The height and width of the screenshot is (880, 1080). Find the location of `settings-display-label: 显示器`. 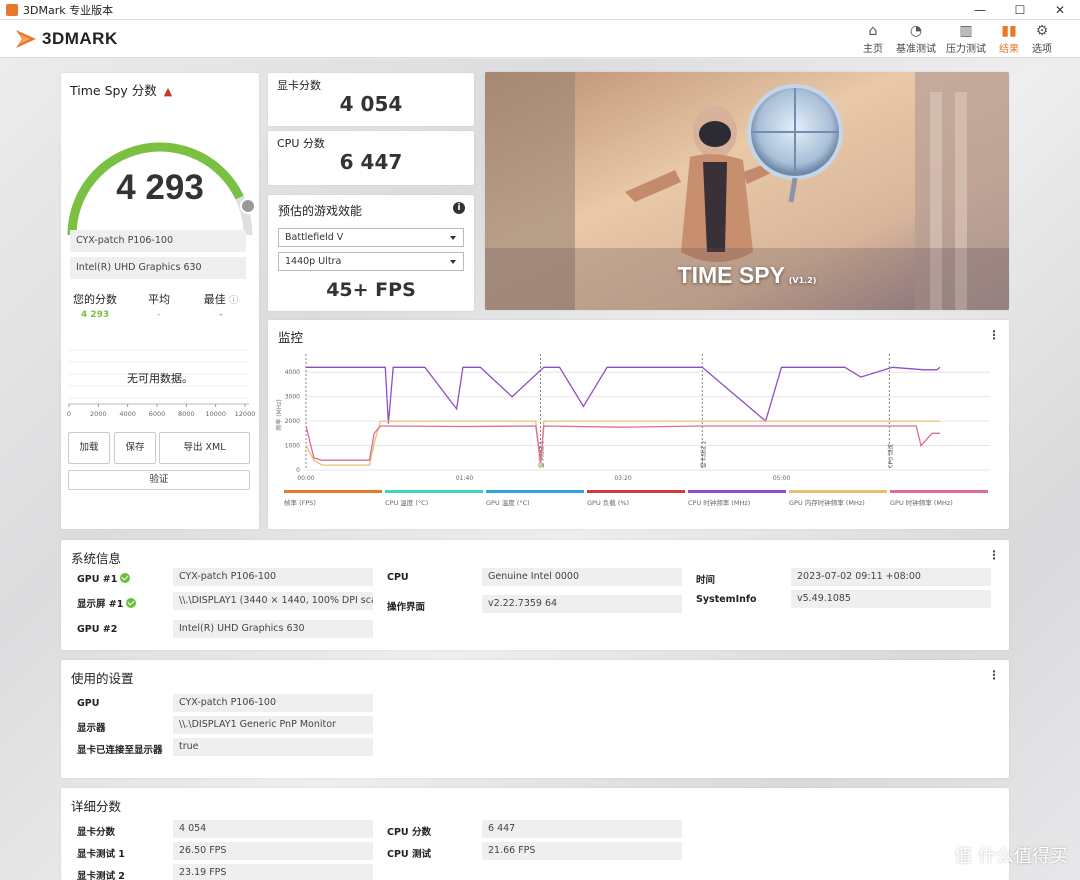

settings-display-label: 显示器 is located at coordinates (91, 728).